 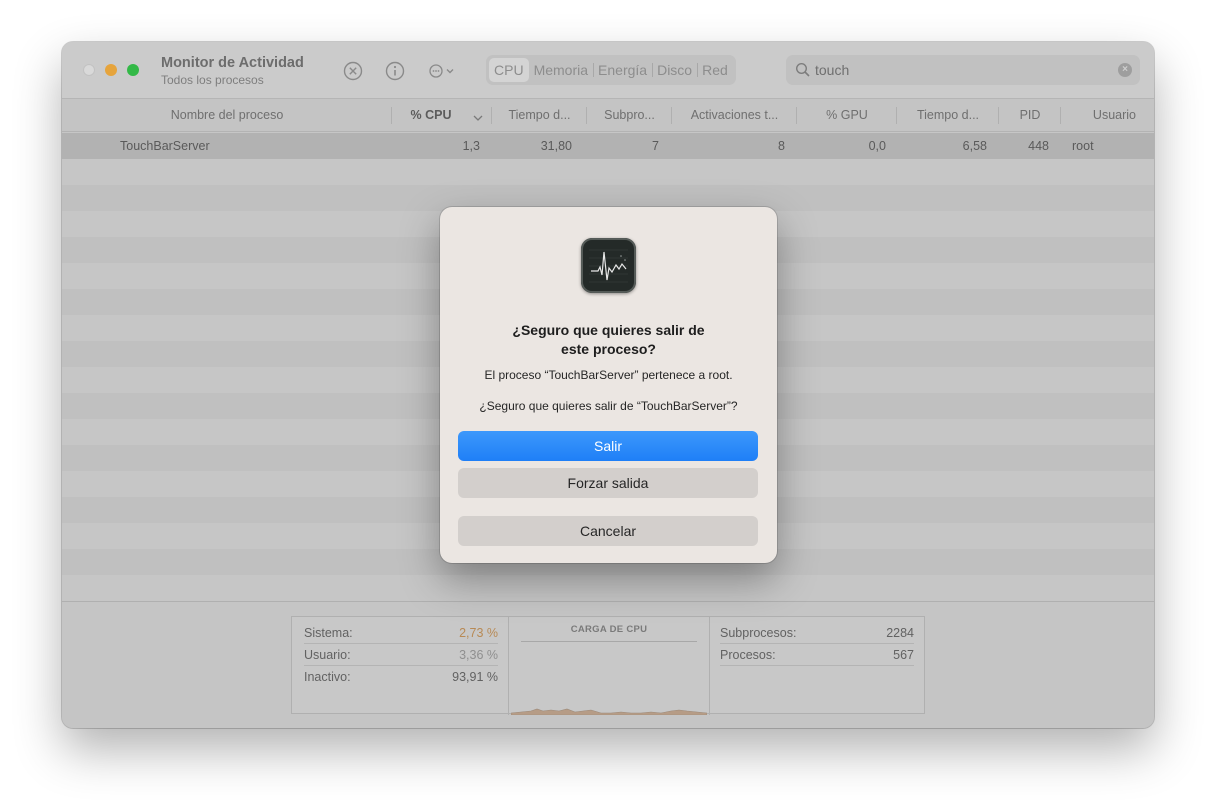 I want to click on window-title: Monitor de Actividad, so click(x=232, y=63).